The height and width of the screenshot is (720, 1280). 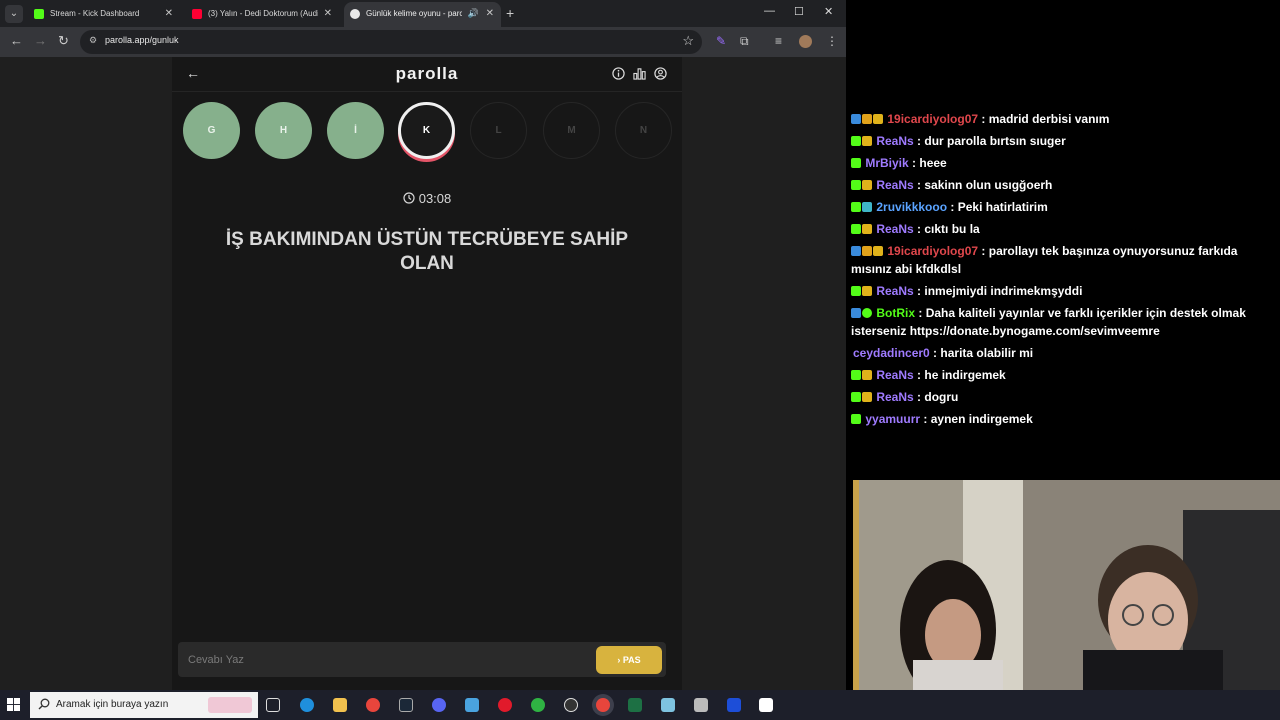 I want to click on stats-chart-icon, so click(x=639, y=73).